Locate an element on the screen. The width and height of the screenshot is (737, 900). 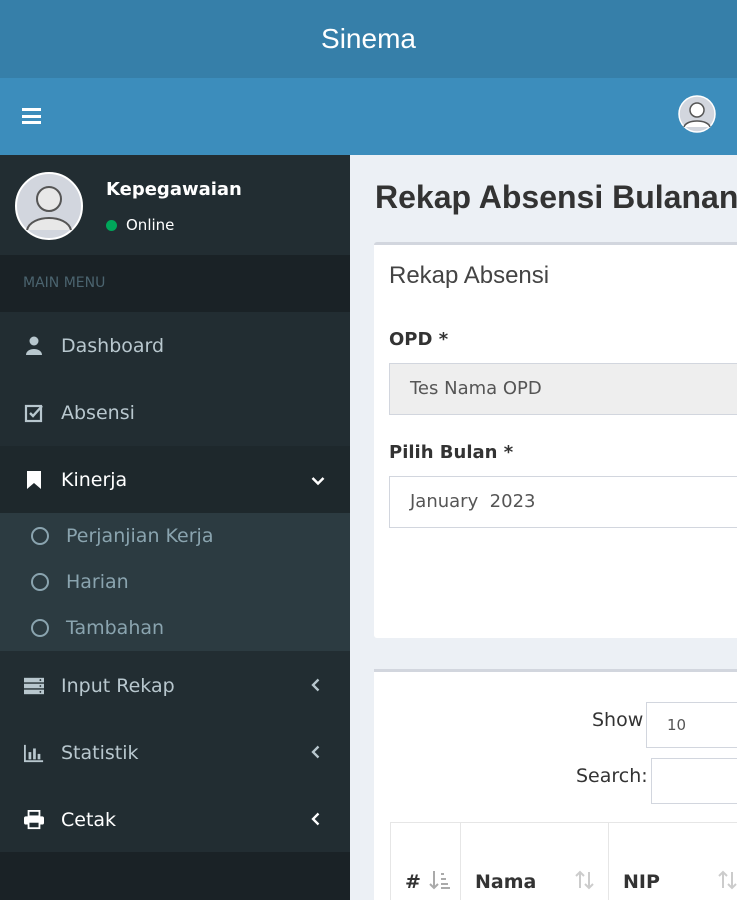
app-title: Sinema is located at coordinates (368, 39).